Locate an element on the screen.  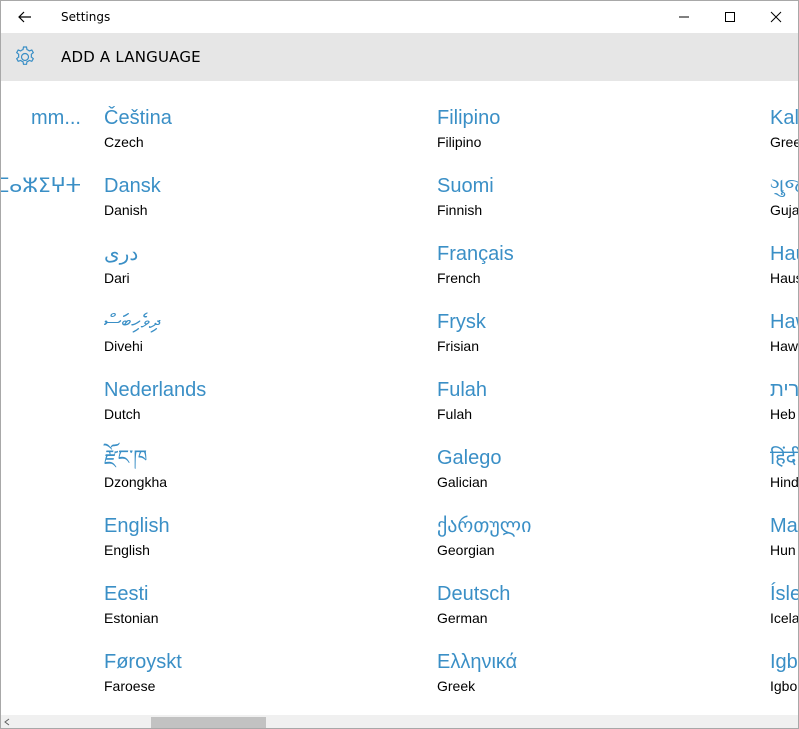
window-title: Settings is located at coordinates (86, 17).